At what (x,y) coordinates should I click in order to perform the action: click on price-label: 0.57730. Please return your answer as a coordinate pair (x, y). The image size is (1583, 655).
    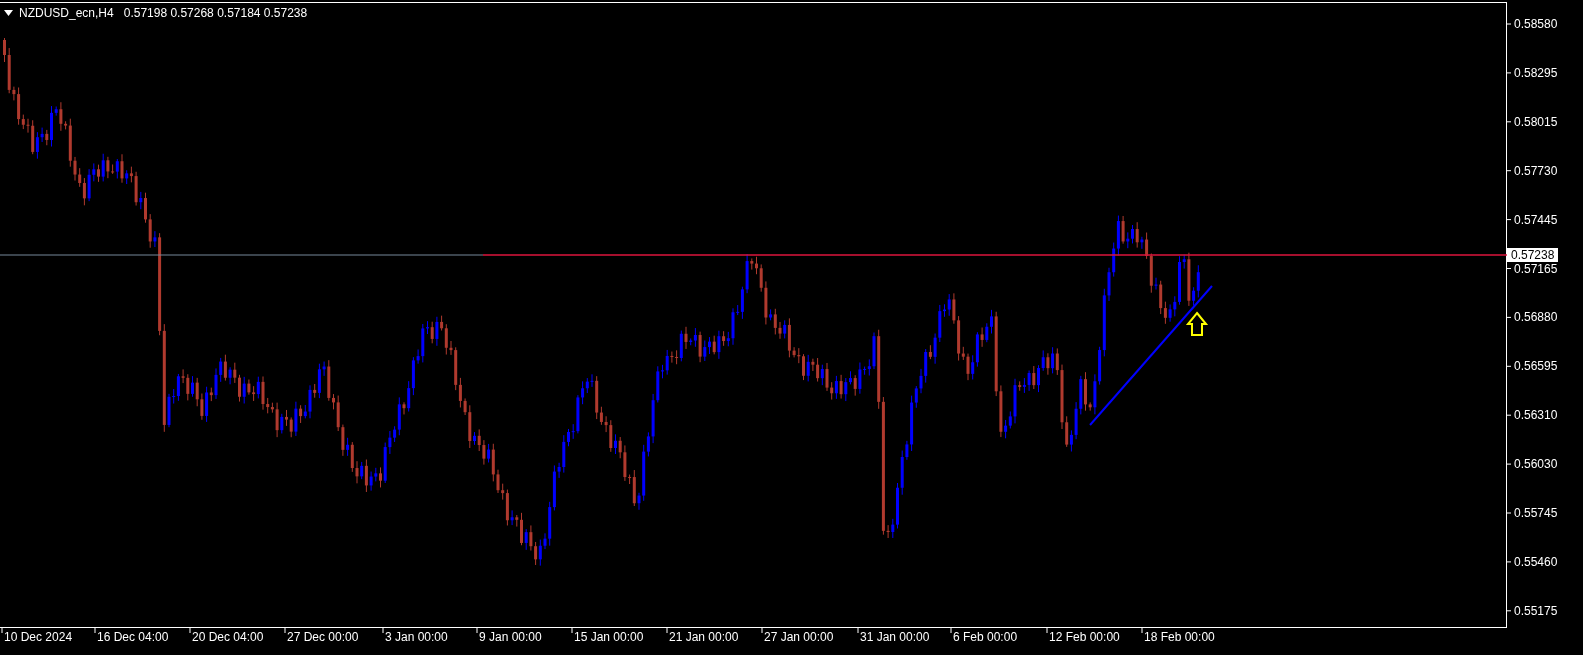
    Looking at the image, I should click on (1536, 170).